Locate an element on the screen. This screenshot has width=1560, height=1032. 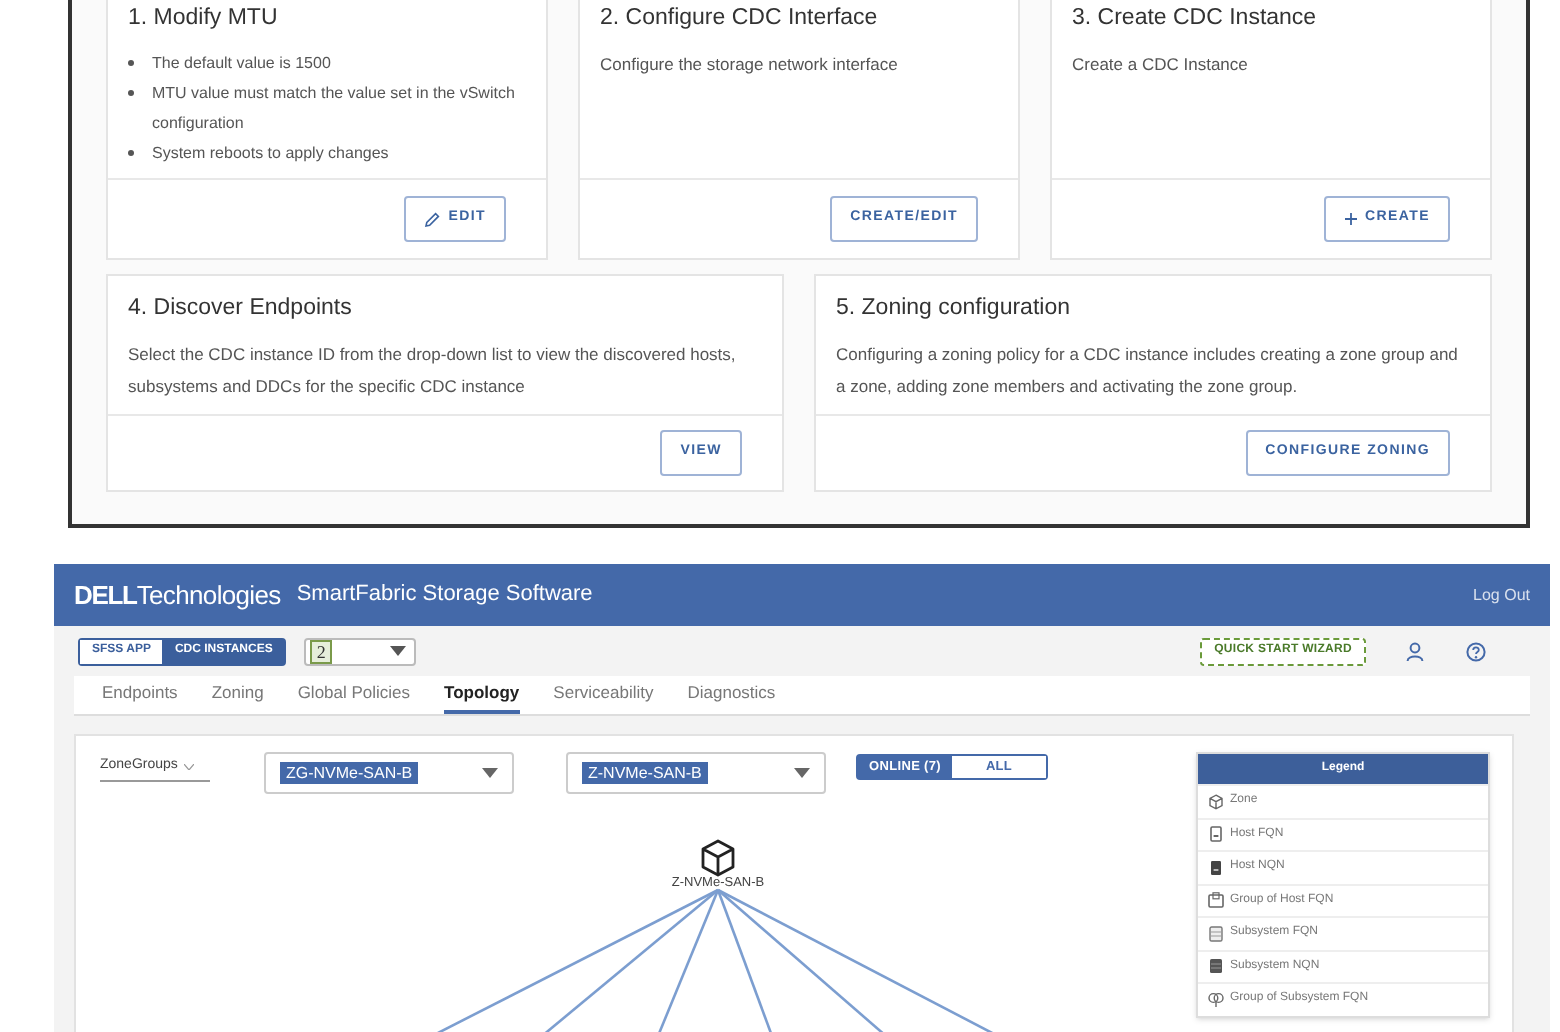
tab: Diagnostics is located at coordinates (731, 695).